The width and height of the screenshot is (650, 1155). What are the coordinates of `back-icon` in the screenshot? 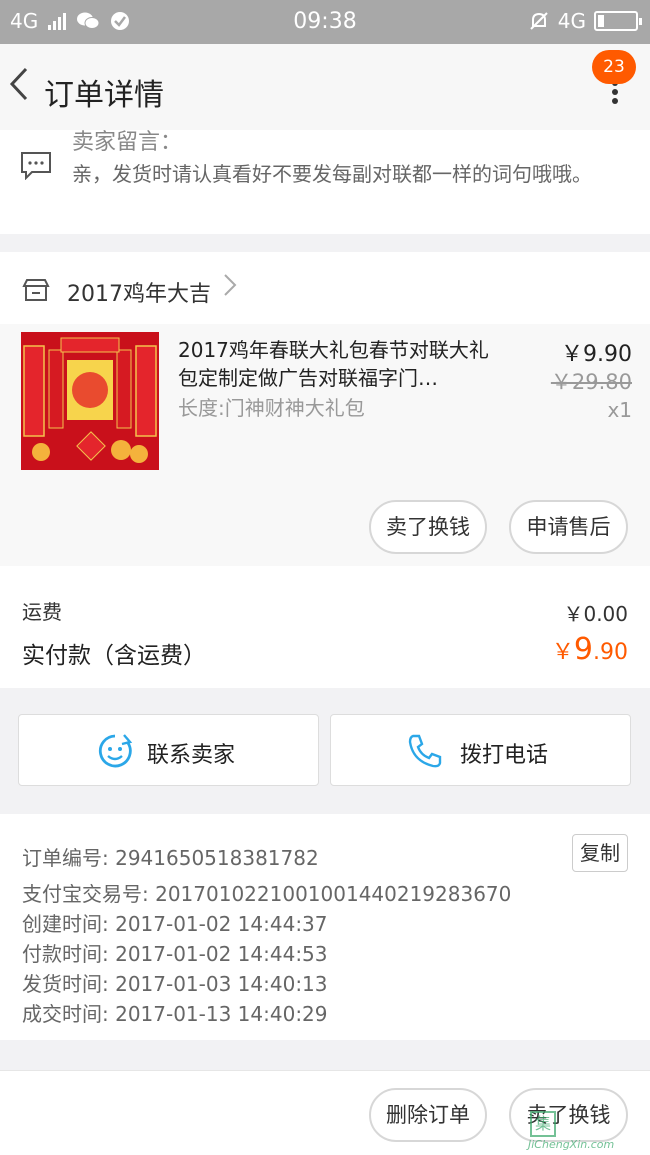 It's located at (19, 88).